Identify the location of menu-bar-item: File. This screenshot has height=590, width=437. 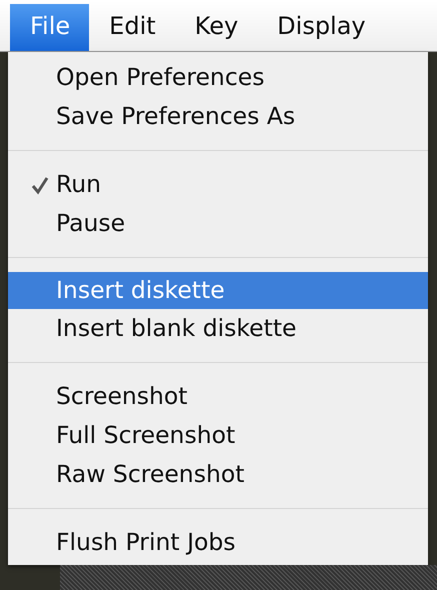
(50, 27).